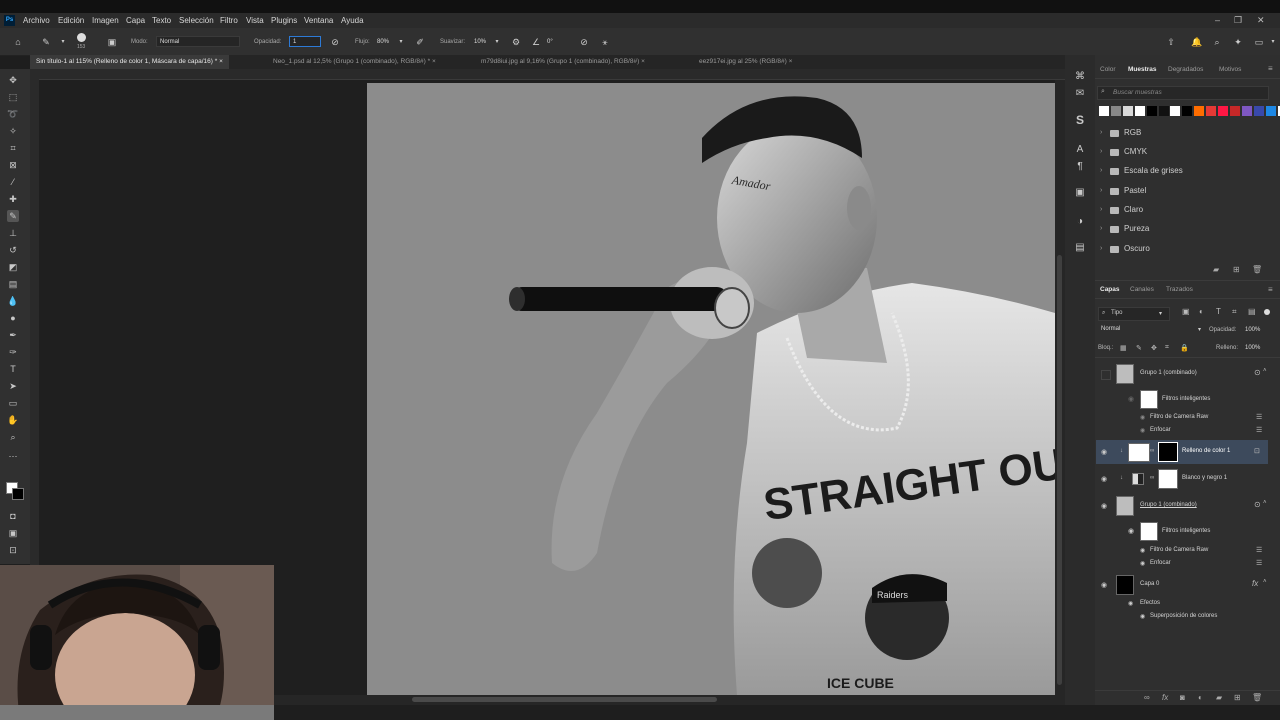 This screenshot has width=1280, height=720. I want to click on filter-adjust-icon: ◐, so click(1201, 311).